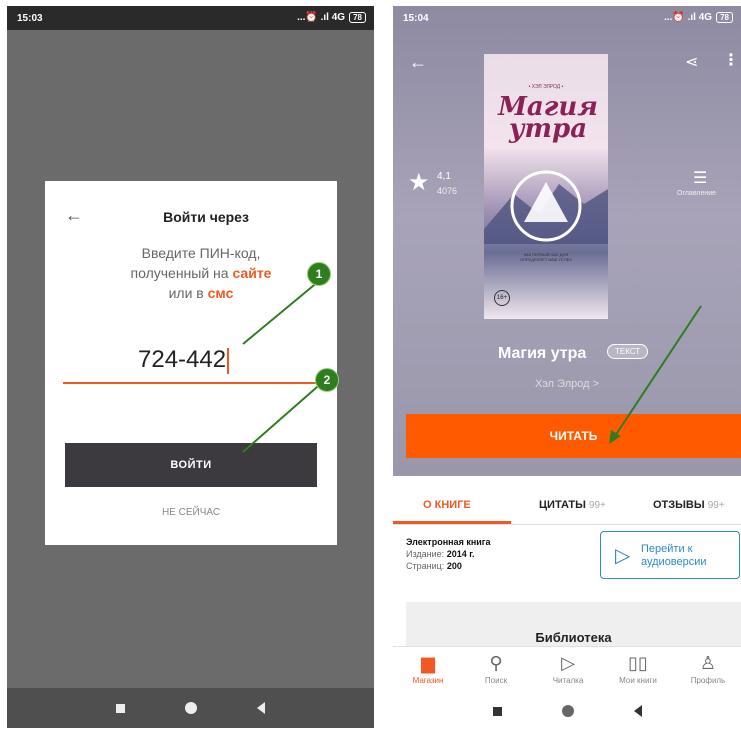  I want to click on nav-label: Мои книги, so click(638, 680).